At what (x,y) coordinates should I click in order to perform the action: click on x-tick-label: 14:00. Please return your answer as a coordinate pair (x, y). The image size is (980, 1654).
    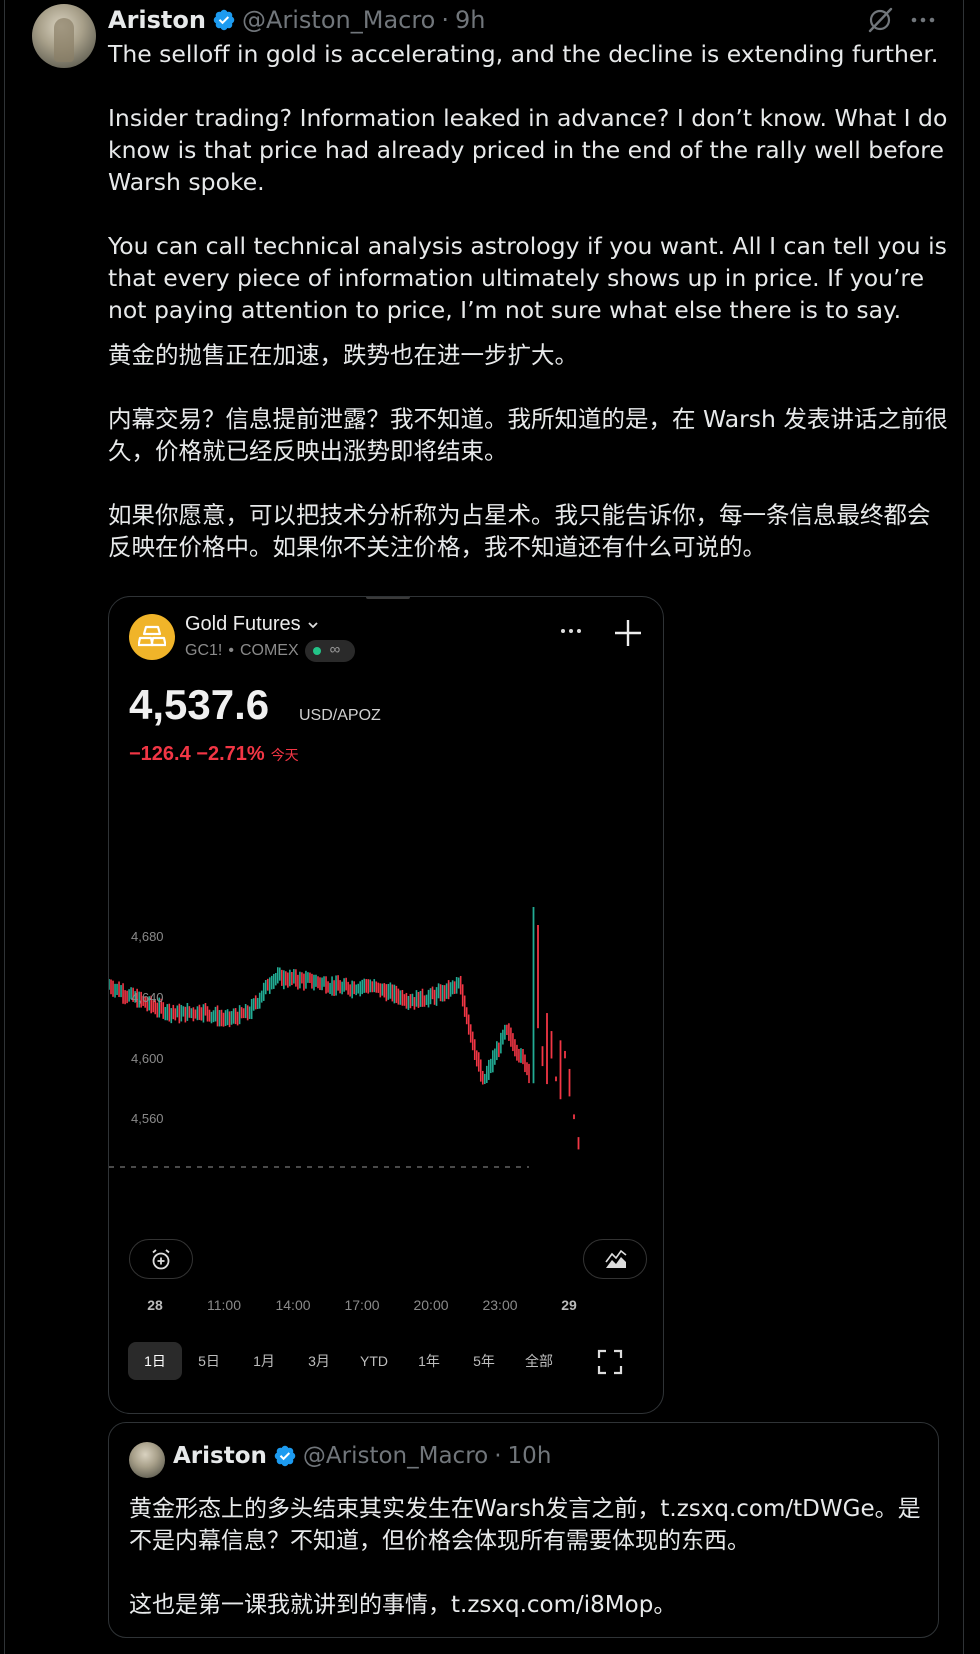
    Looking at the image, I should click on (293, 1305).